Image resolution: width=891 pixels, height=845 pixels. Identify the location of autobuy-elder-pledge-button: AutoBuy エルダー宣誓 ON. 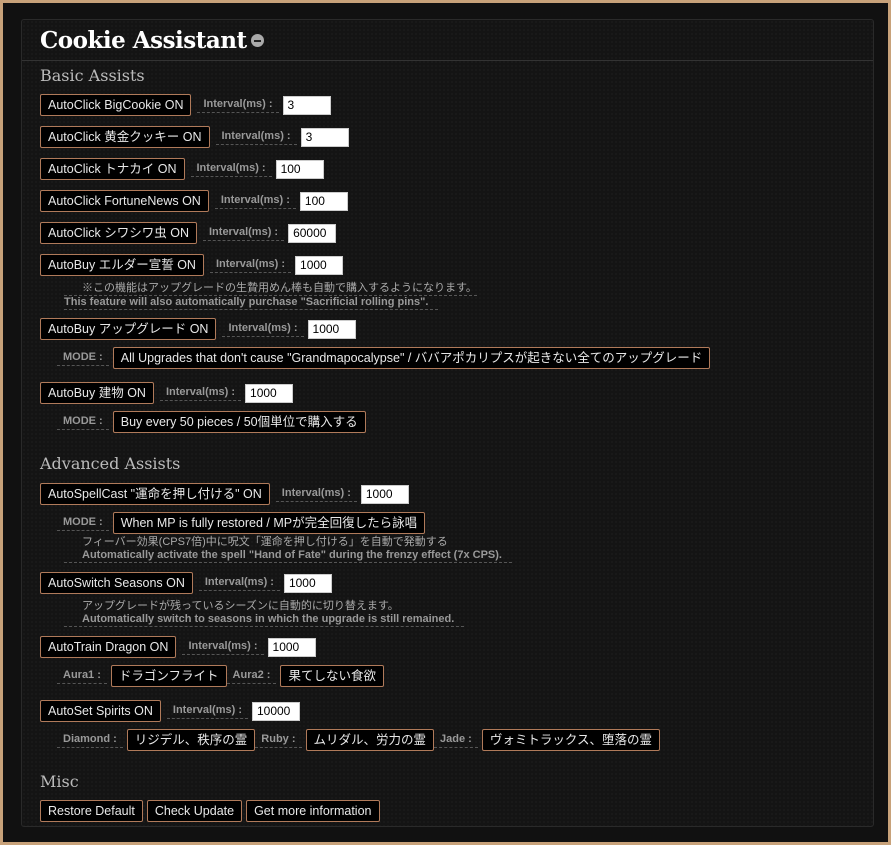
(122, 265).